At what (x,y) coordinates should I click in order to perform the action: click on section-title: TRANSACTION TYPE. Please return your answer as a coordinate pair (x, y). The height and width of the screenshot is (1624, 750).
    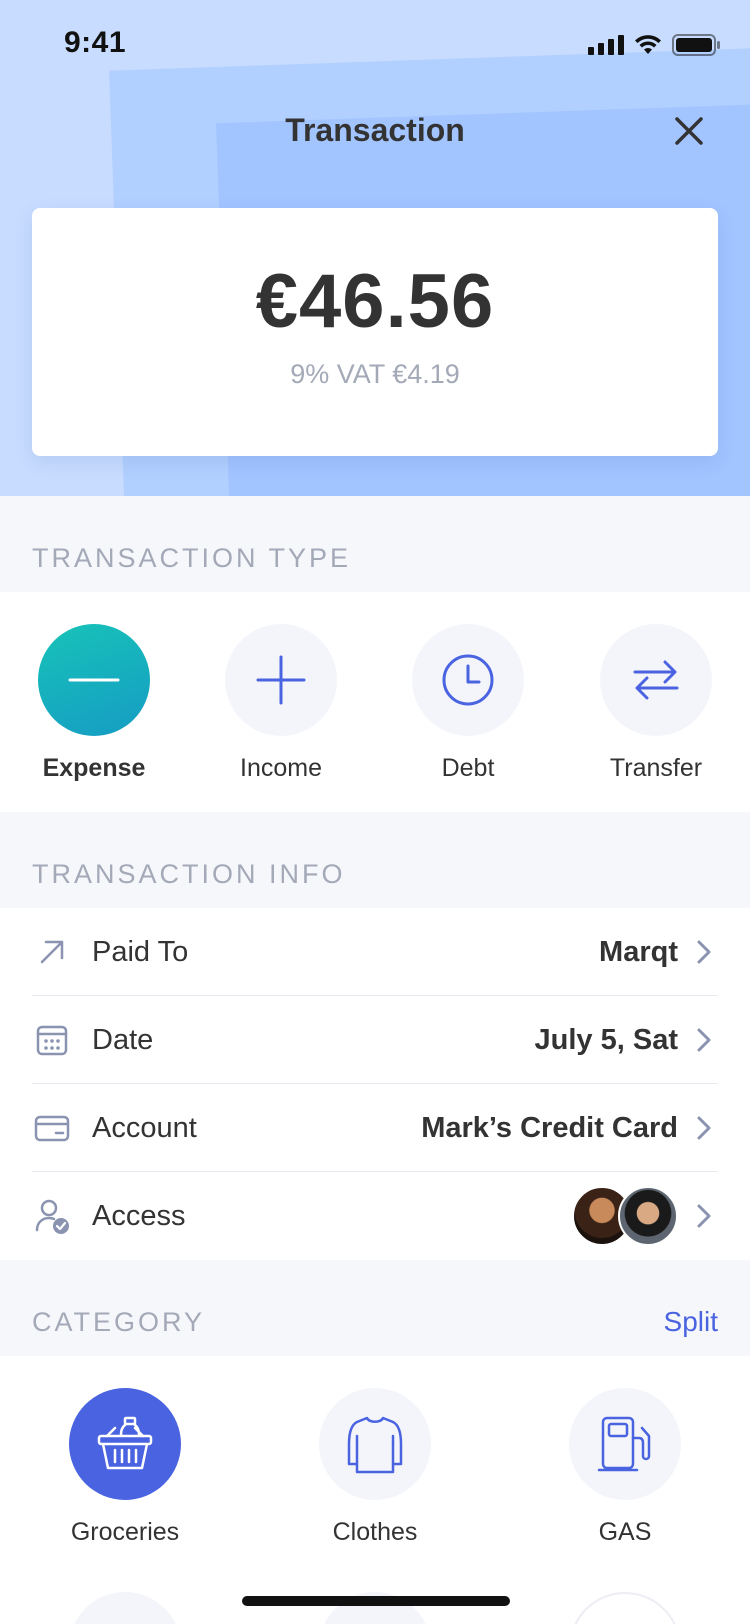
    Looking at the image, I should click on (192, 558).